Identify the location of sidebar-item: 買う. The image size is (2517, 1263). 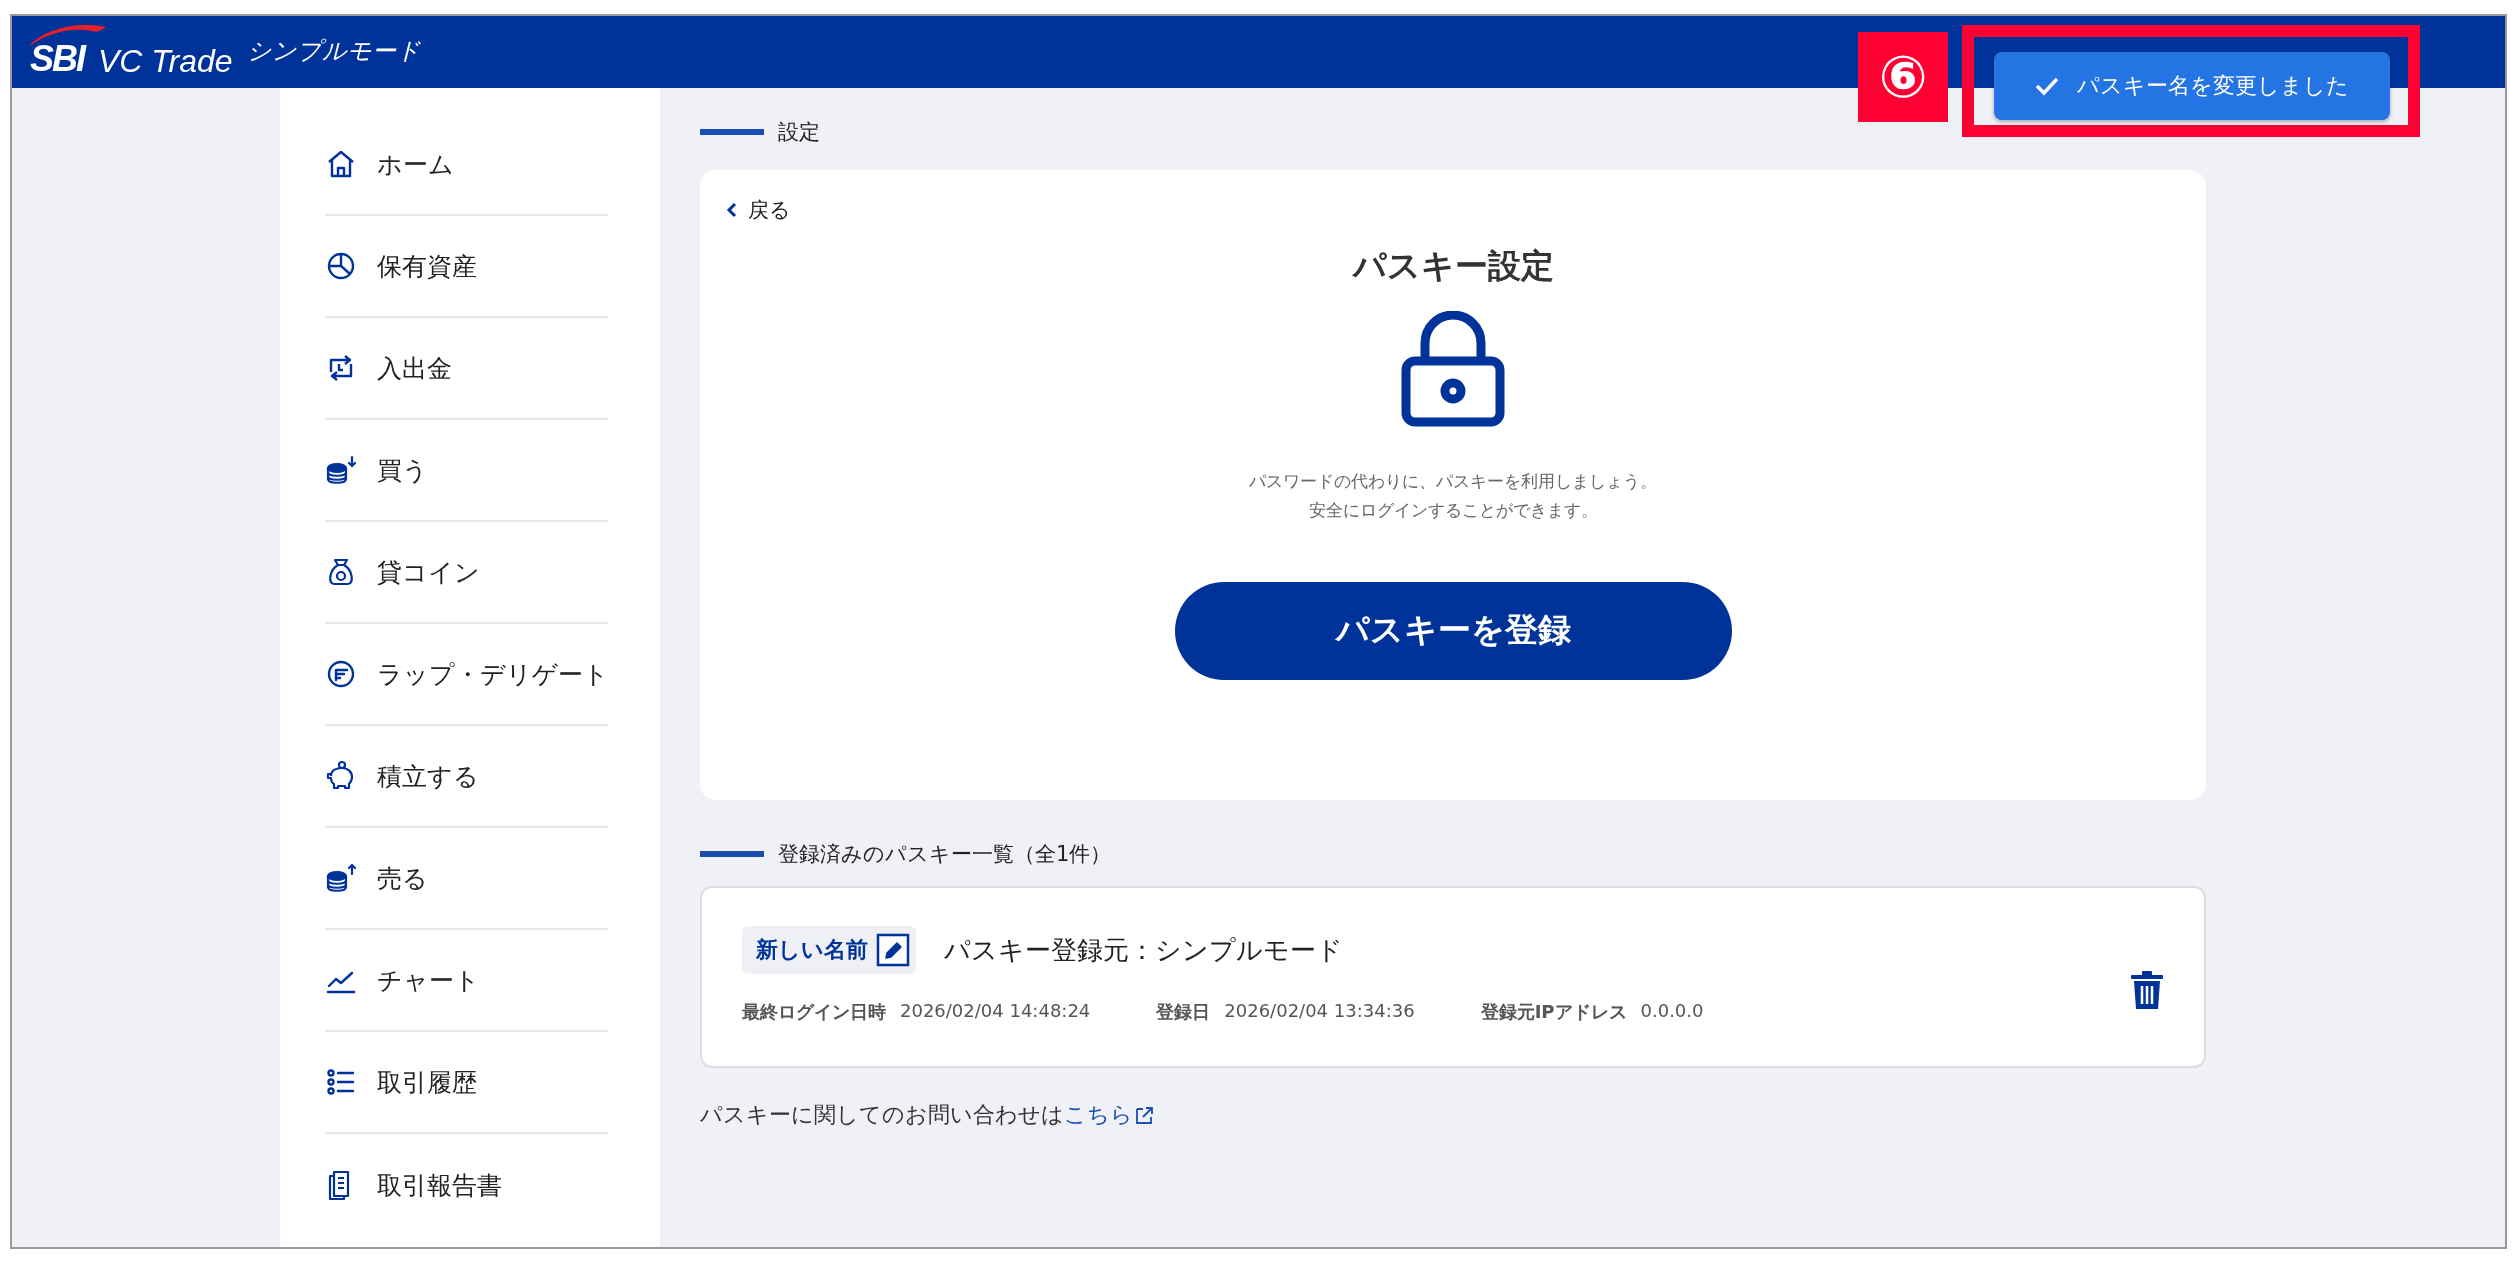
(466, 471).